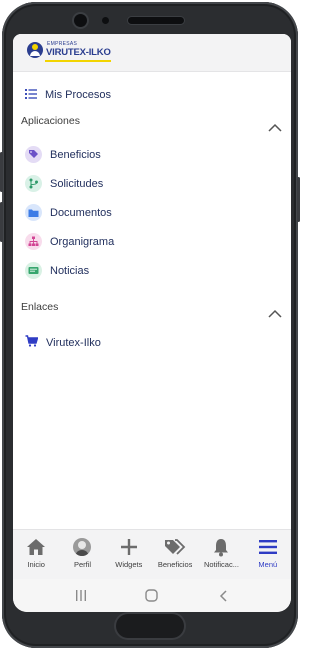 The height and width of the screenshot is (650, 320). Describe the element at coordinates (223, 596) in the screenshot. I see `back-icon` at that location.